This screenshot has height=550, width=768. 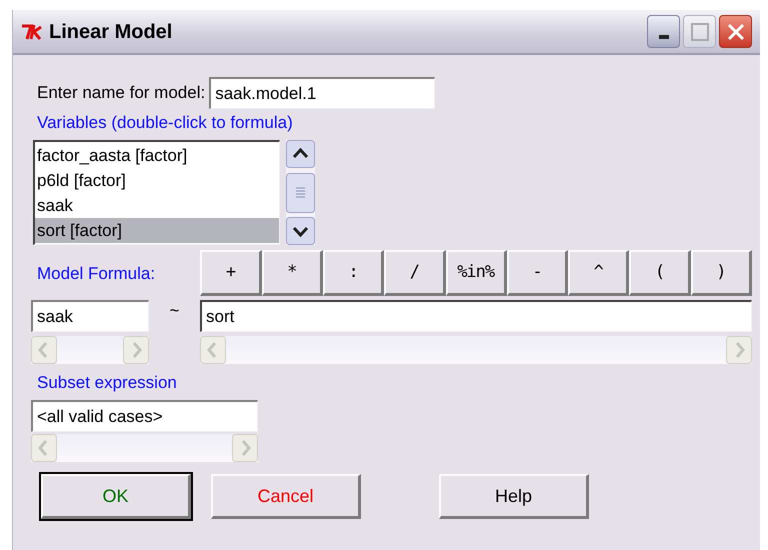 I want to click on window-title: Linear Model, so click(x=110, y=32).